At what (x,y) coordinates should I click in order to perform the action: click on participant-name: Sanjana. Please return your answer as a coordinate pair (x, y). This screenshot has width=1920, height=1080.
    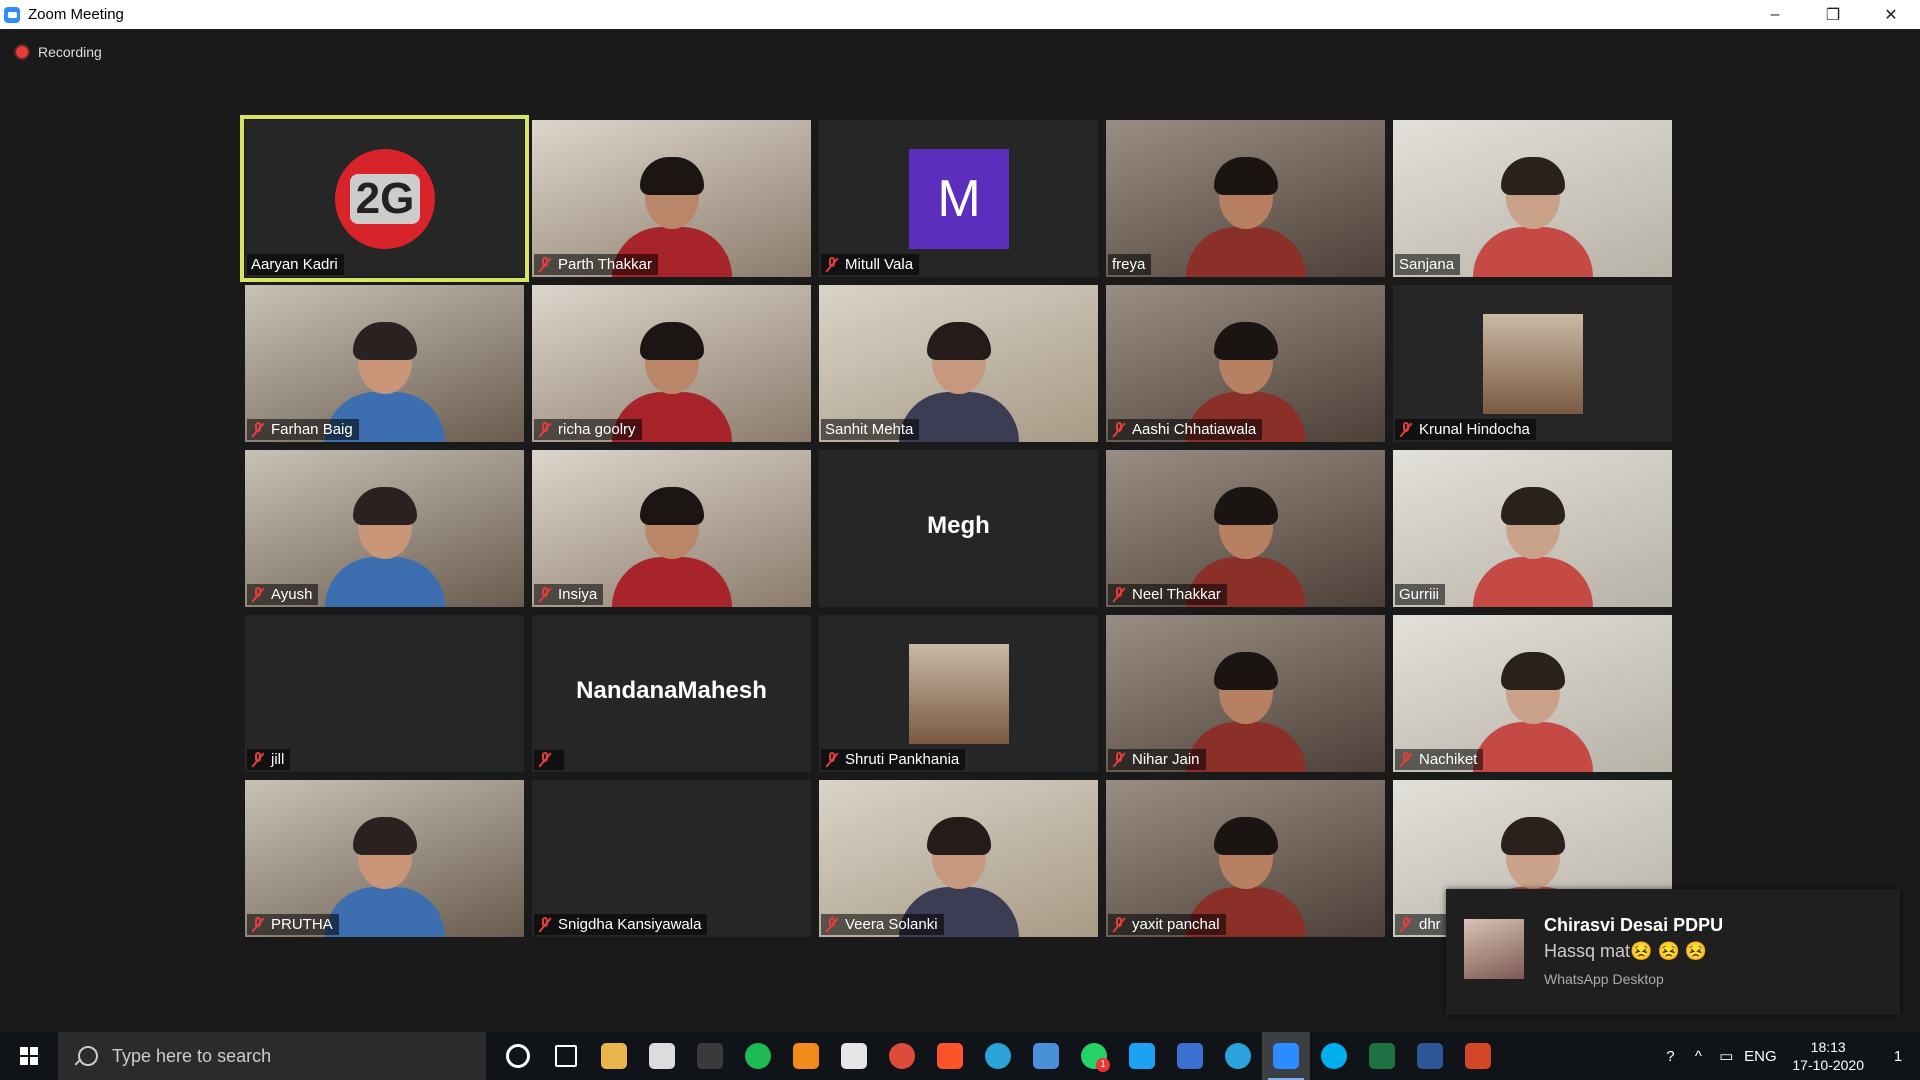
    Looking at the image, I should click on (1427, 264).